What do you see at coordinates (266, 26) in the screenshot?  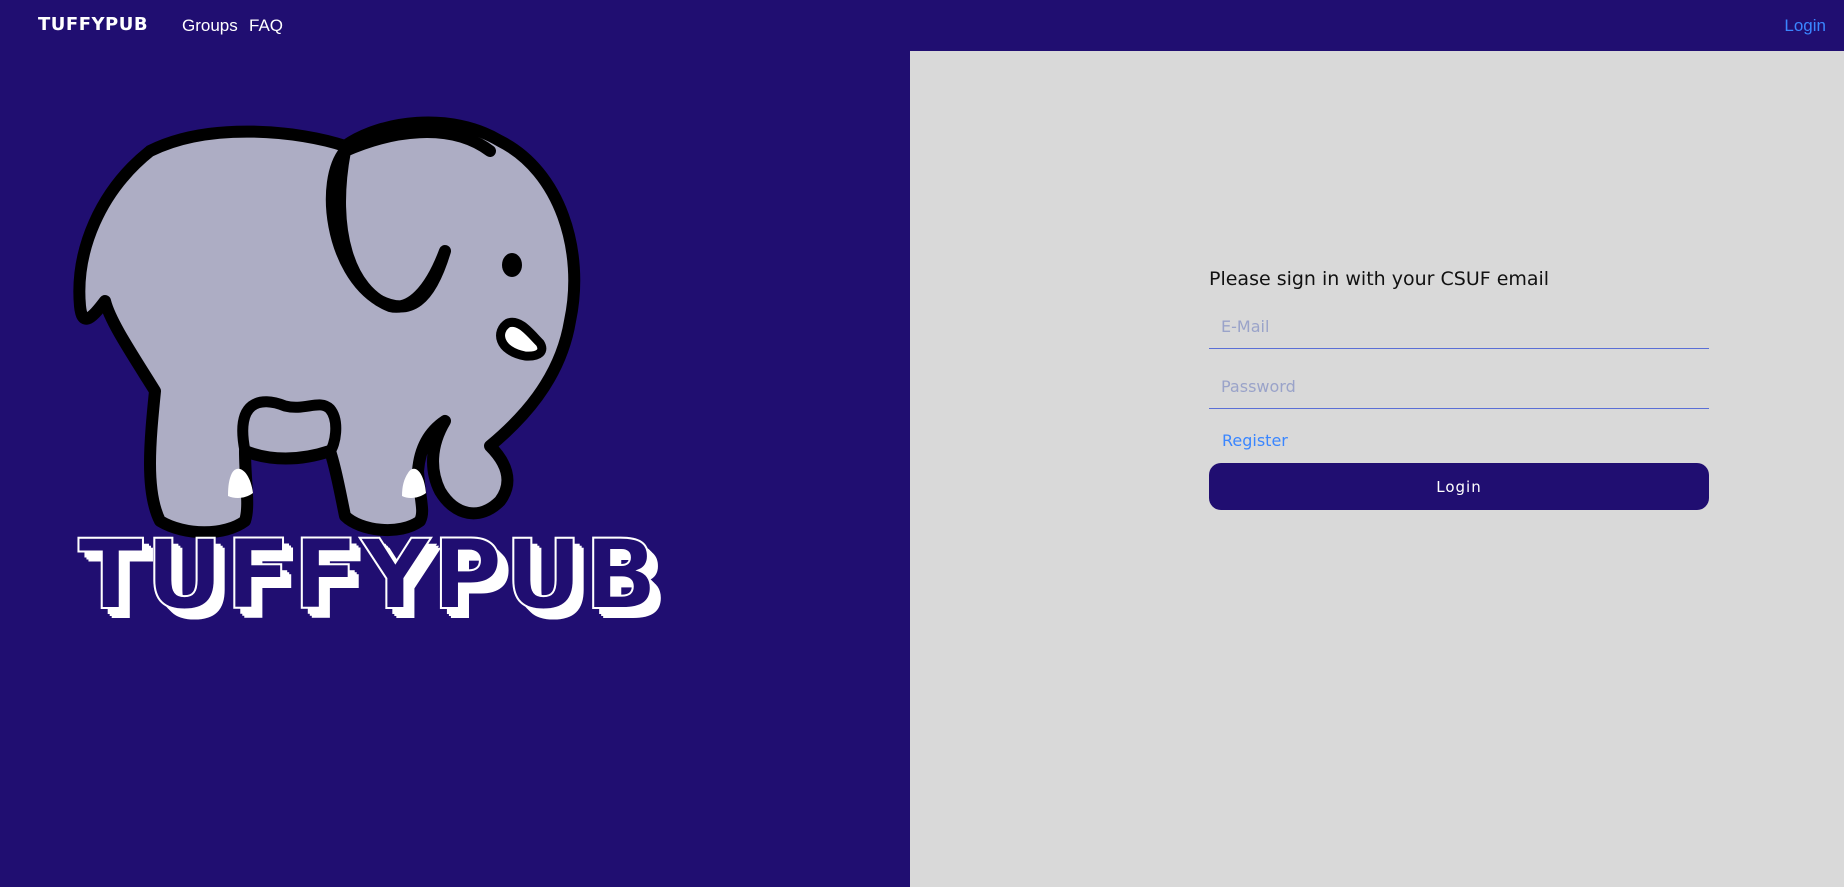 I see `nav-faq-link: FAQ` at bounding box center [266, 26].